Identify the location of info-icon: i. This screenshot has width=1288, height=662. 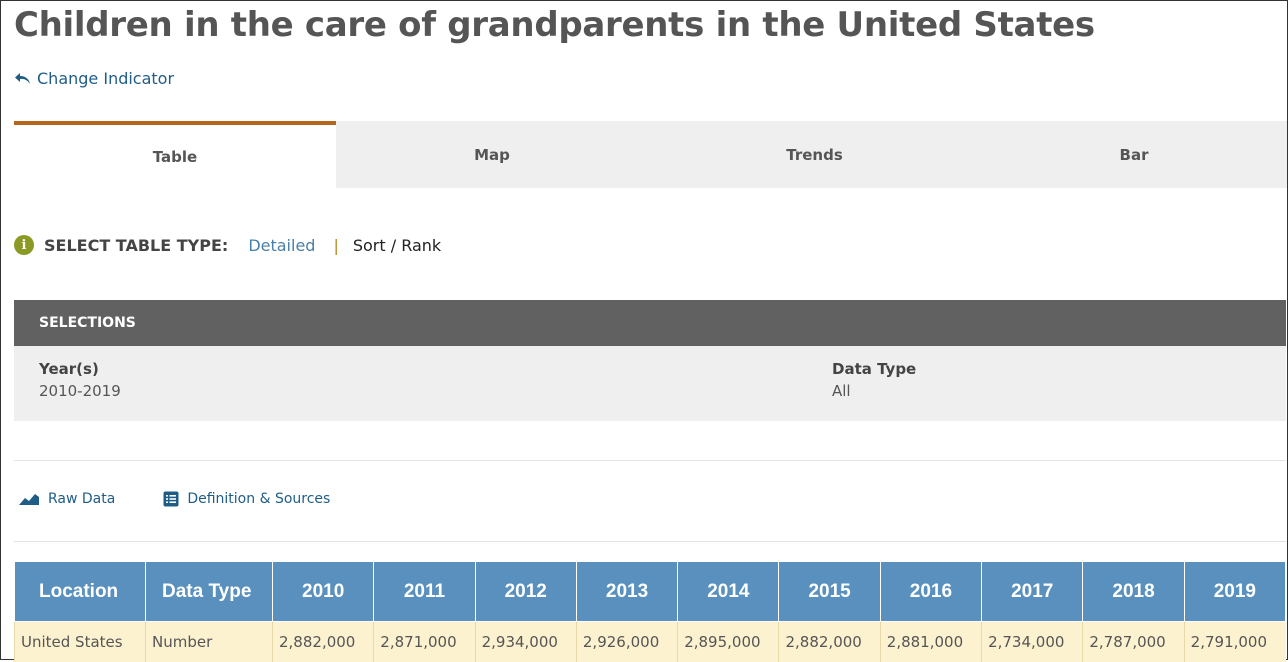
(24, 245).